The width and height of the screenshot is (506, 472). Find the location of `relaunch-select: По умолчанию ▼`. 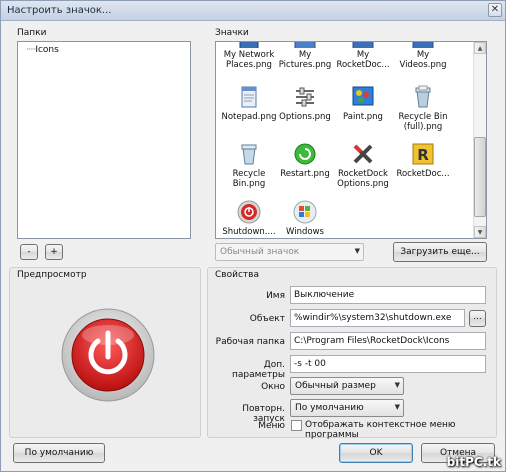

relaunch-select: По умолчанию ▼ is located at coordinates (347, 408).